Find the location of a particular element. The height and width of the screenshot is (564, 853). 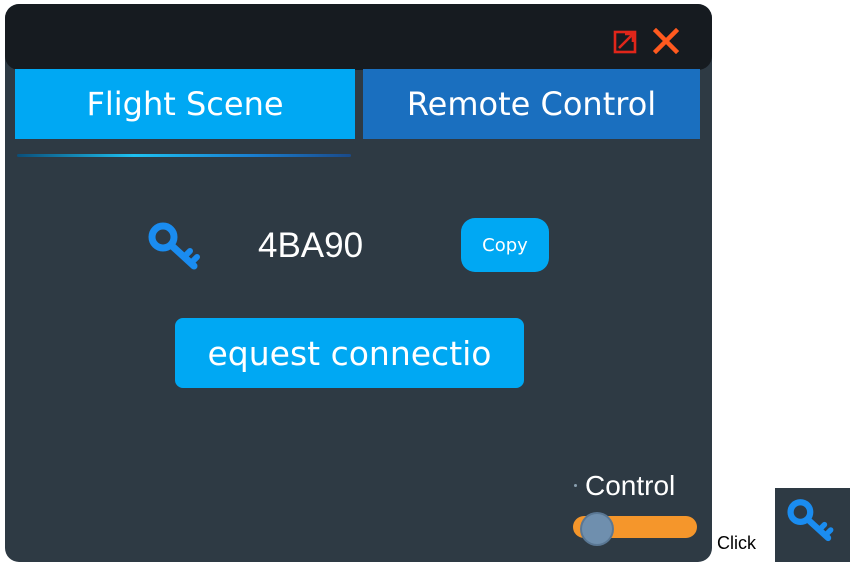

hint-key-tile is located at coordinates (812, 525).